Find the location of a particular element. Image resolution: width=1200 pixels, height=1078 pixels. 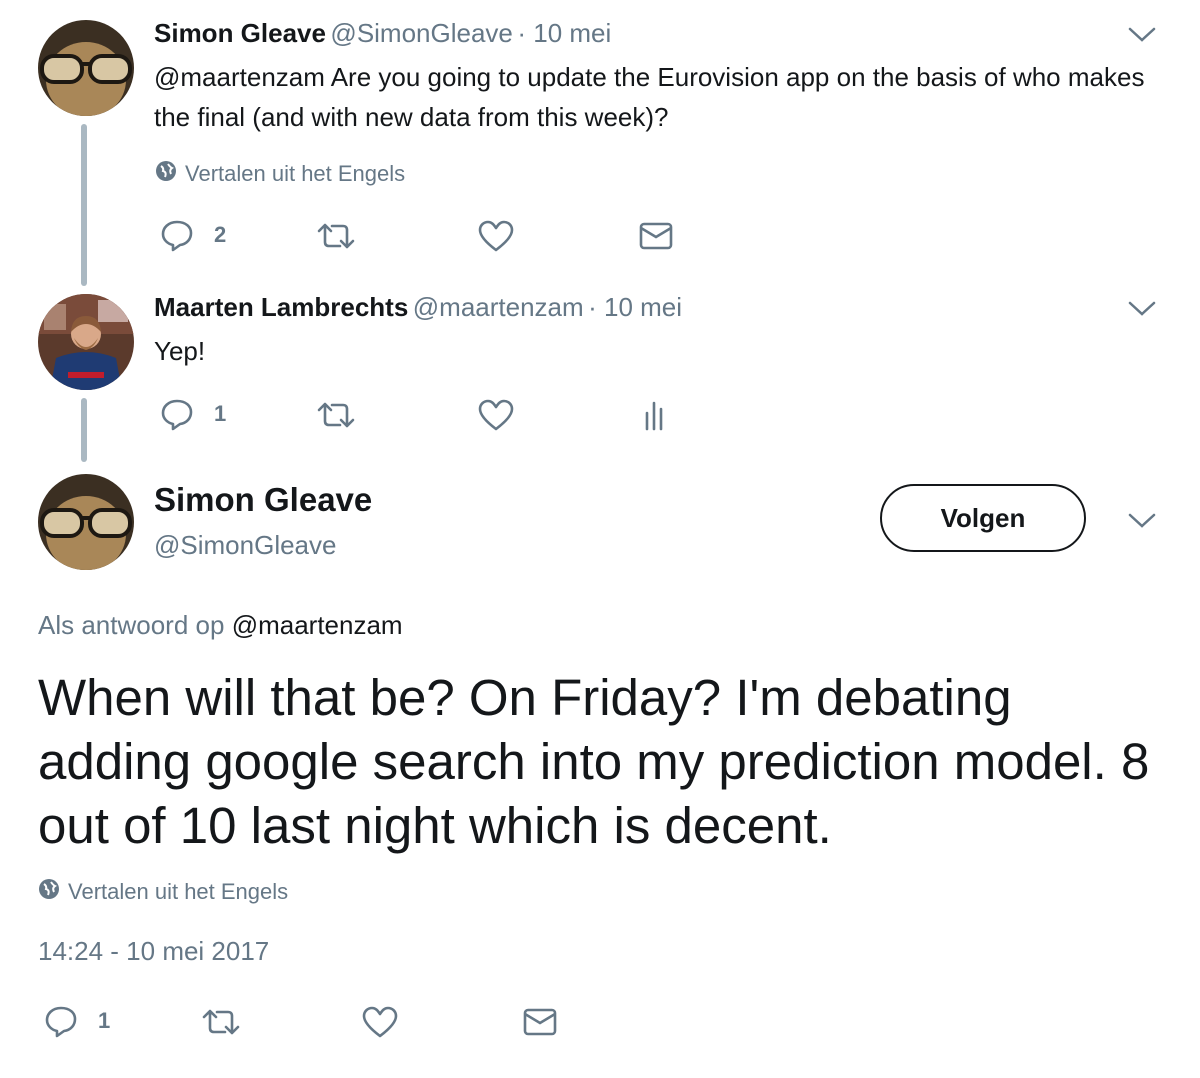

tweet-body: Yep! is located at coordinates (180, 351).